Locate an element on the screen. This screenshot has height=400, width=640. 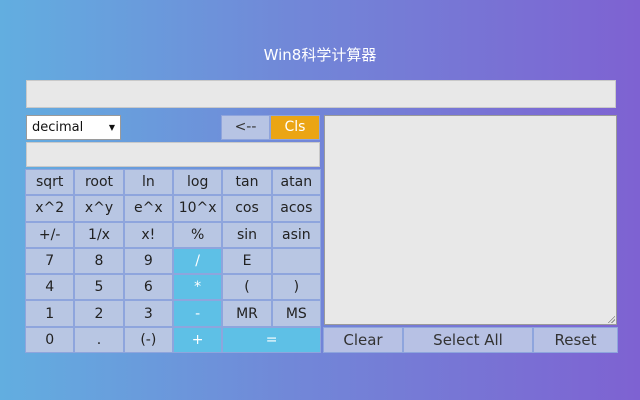
main-display is located at coordinates (321, 94).